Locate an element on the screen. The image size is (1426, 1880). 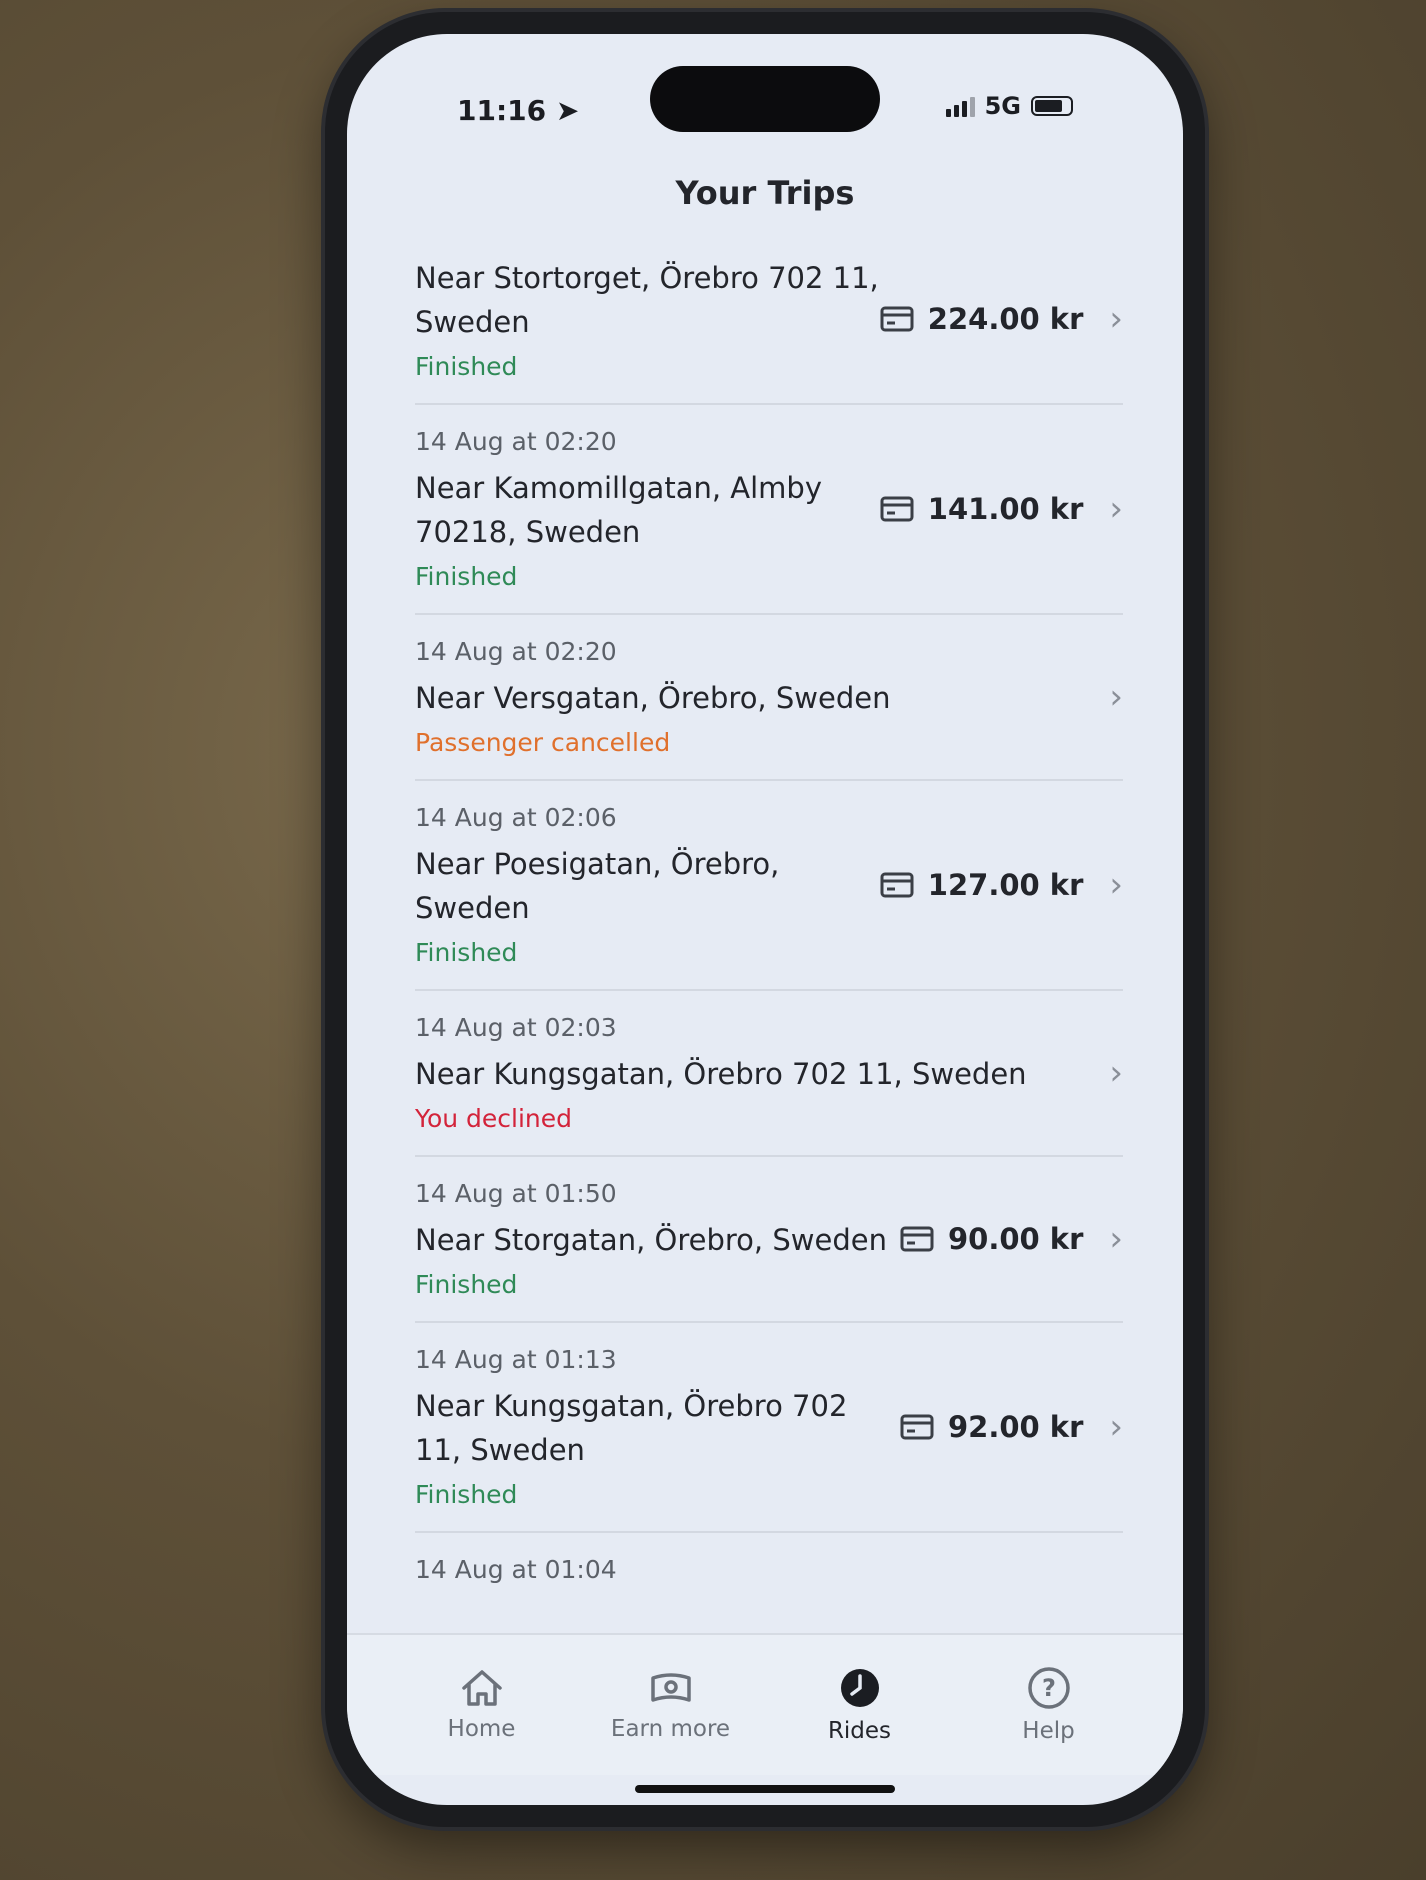
help-icon: ? is located at coordinates (1048, 1688).